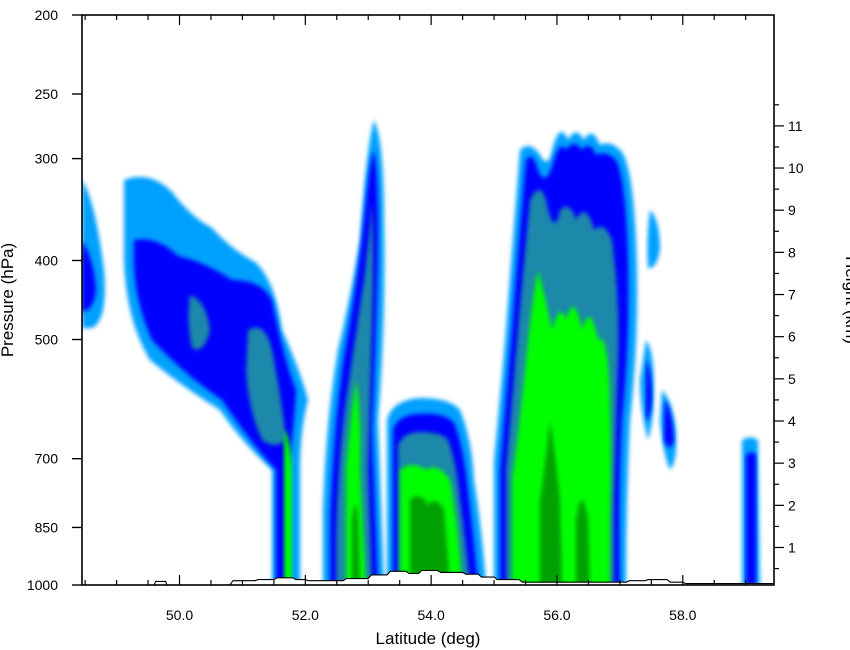 This screenshot has width=850, height=650. What do you see at coordinates (8, 300) in the screenshot?
I see `y-axis-title: Pressure (hPa)` at bounding box center [8, 300].